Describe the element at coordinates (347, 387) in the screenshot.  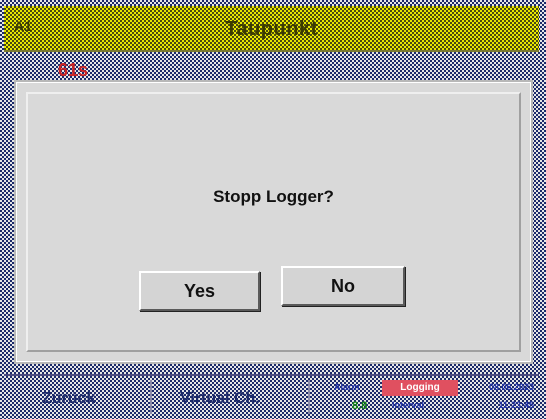
I see `alarm-label: Alarm` at that location.